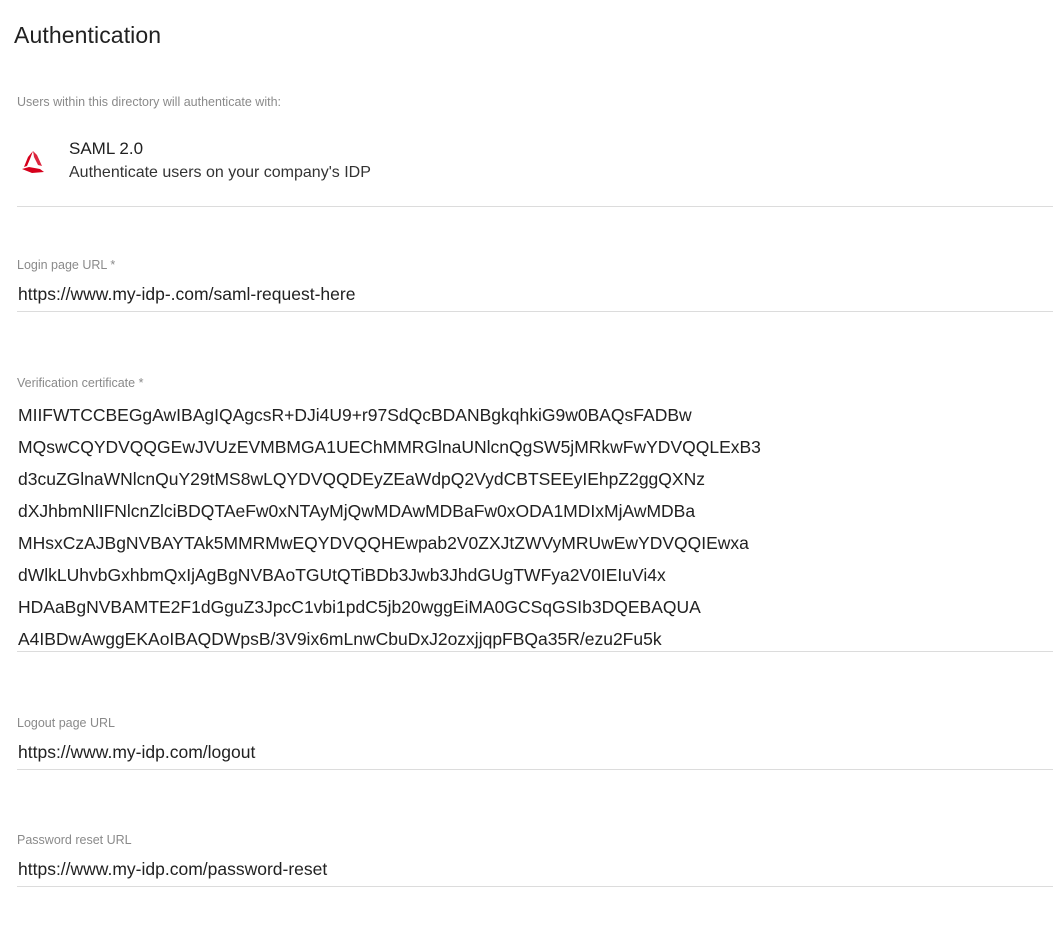 This screenshot has height=931, width=1053. What do you see at coordinates (535, 752) in the screenshot?
I see `logout-url-input: https://www.my-idp.com/logout` at bounding box center [535, 752].